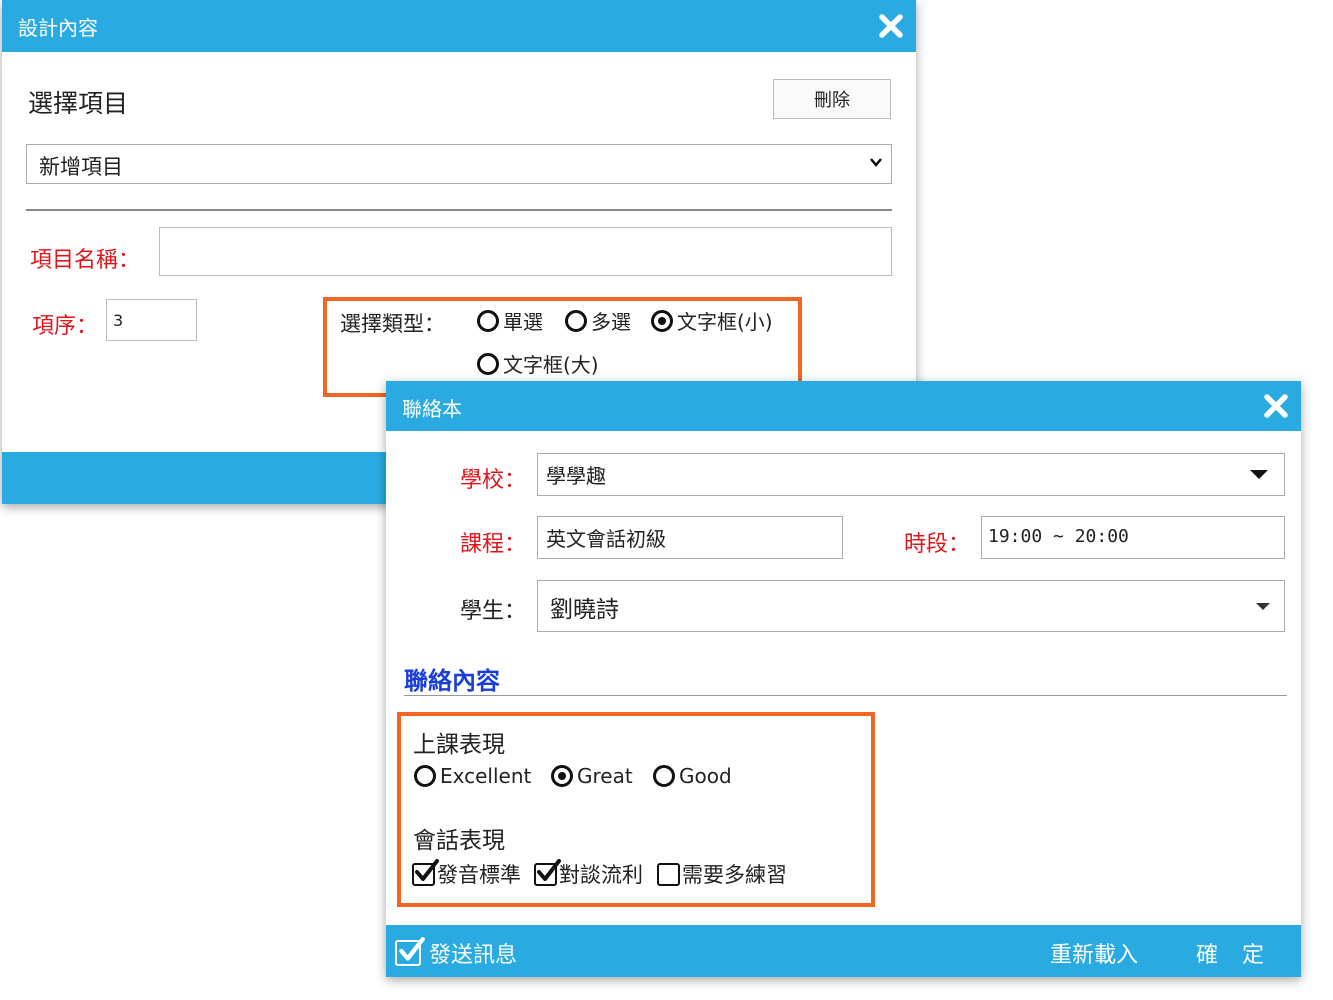  I want to click on delete-button: 刪除, so click(832, 99).